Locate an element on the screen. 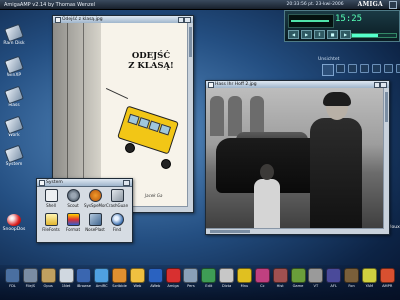 The image size is (400, 300). dock-item: YAM is located at coordinates (369, 278).